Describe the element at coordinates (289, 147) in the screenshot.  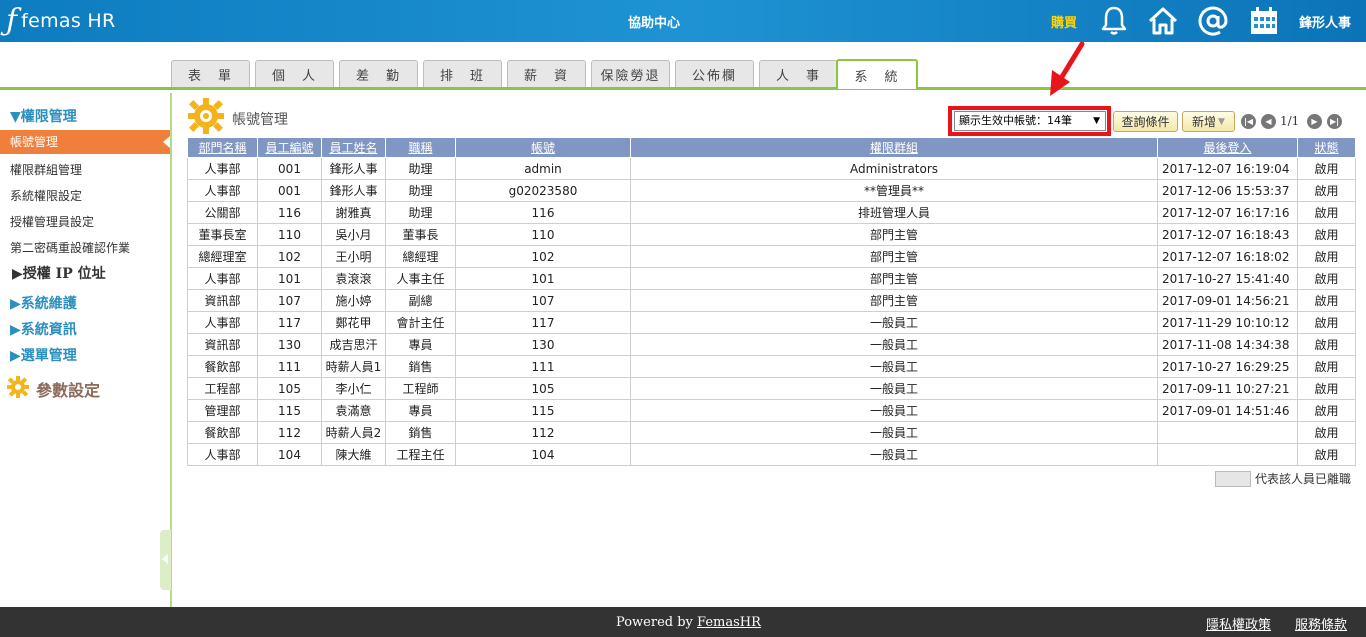
I see `column-header-employee-id: 員工編號` at that location.